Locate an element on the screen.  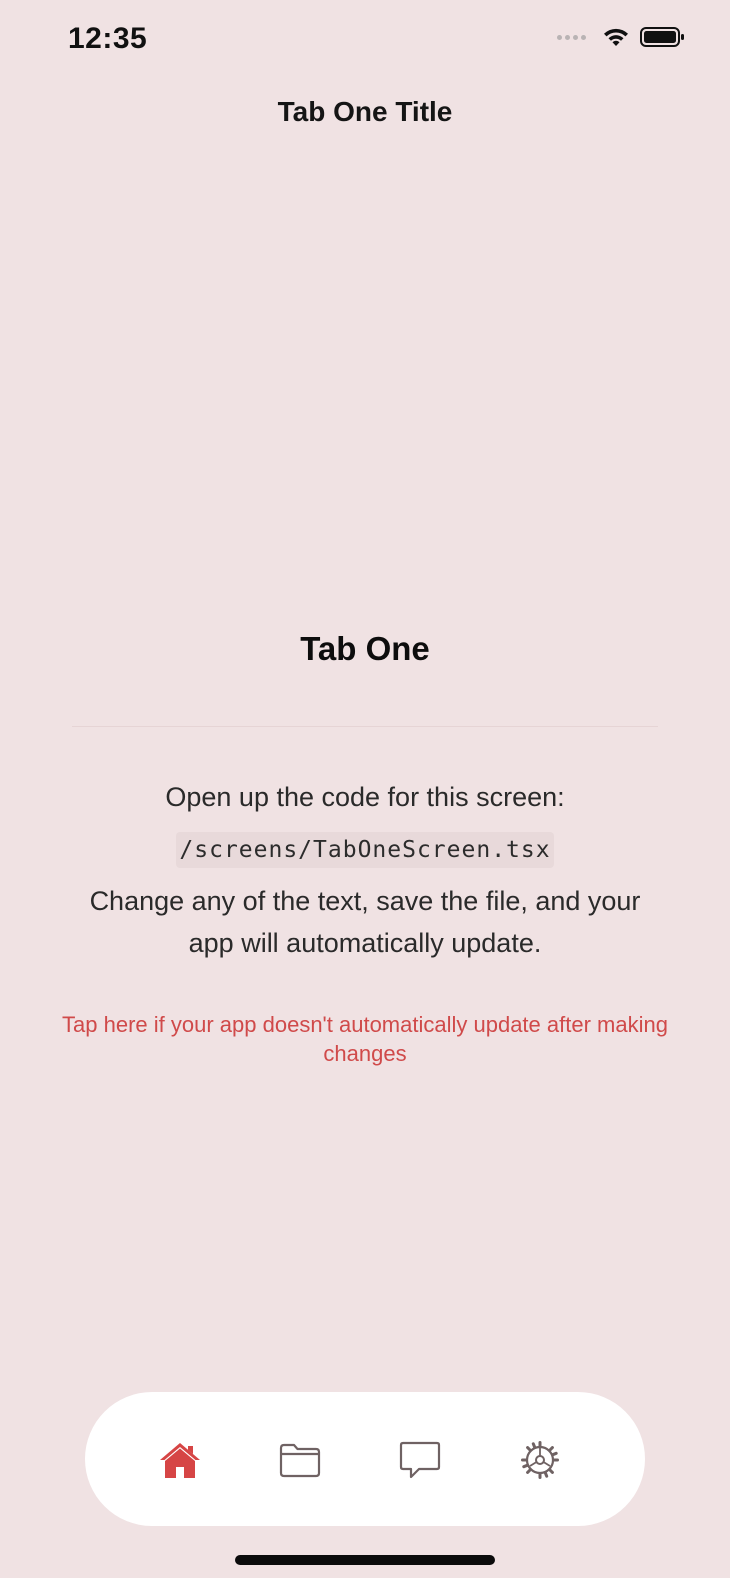
tab-chat is located at coordinates (420, 1460).